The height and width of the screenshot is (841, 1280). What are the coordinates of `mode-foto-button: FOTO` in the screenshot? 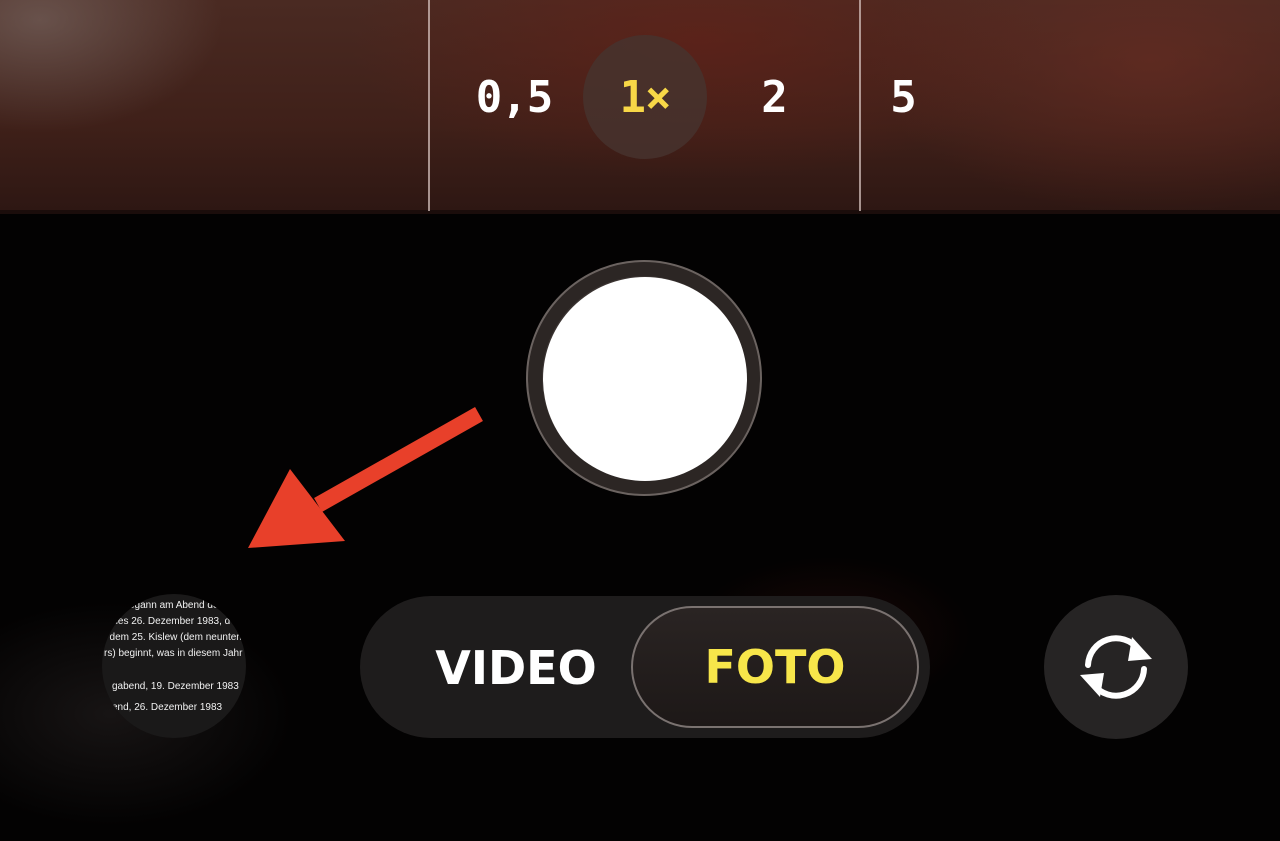 It's located at (775, 667).